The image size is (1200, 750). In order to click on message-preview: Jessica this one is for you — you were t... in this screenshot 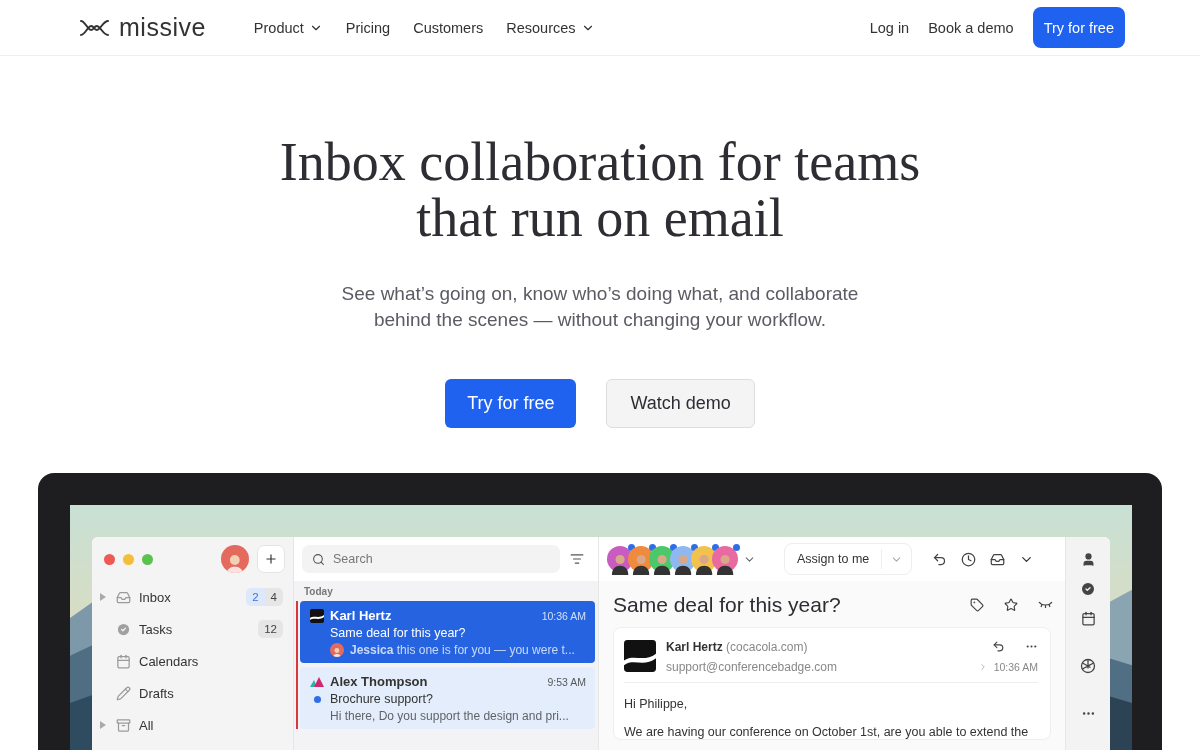, I will do `click(462, 650)`.